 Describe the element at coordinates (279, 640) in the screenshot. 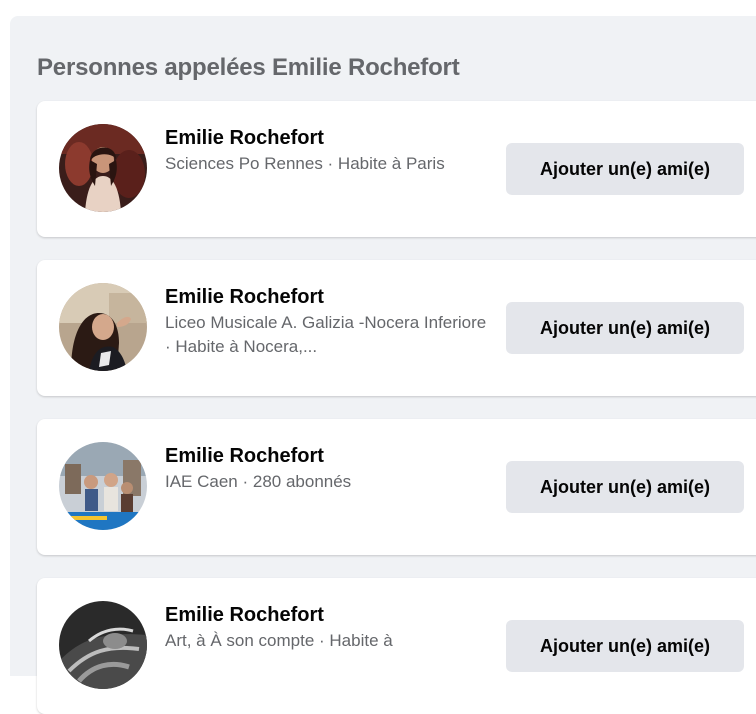

I see `person-details: Art, à À son compte · Habite à` at that location.